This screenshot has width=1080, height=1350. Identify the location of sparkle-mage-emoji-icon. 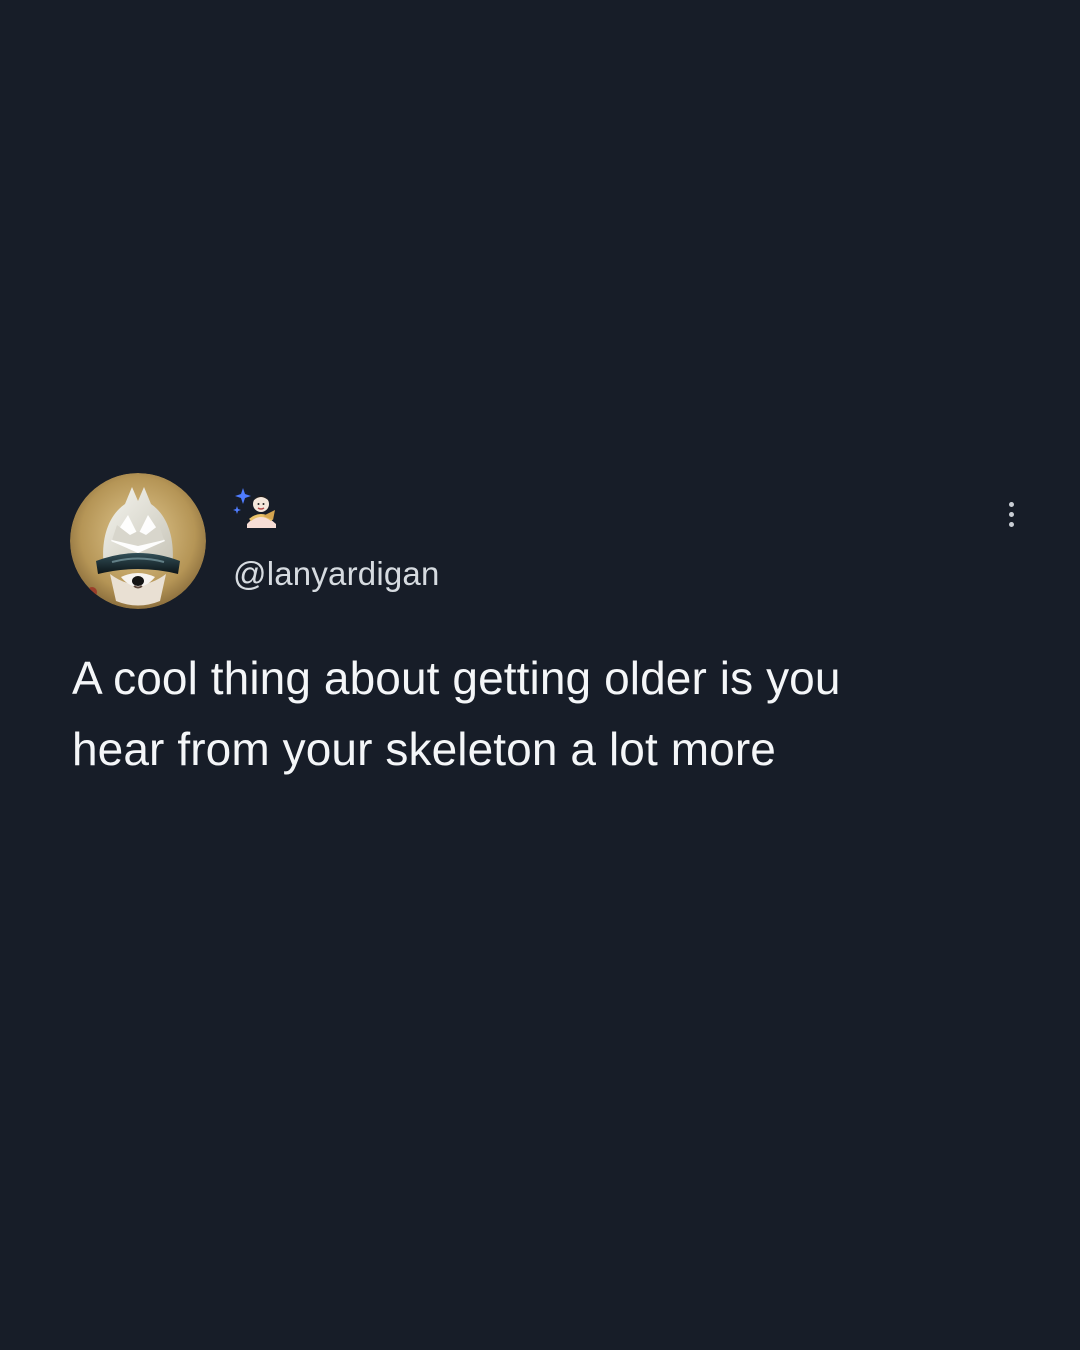
(260, 510).